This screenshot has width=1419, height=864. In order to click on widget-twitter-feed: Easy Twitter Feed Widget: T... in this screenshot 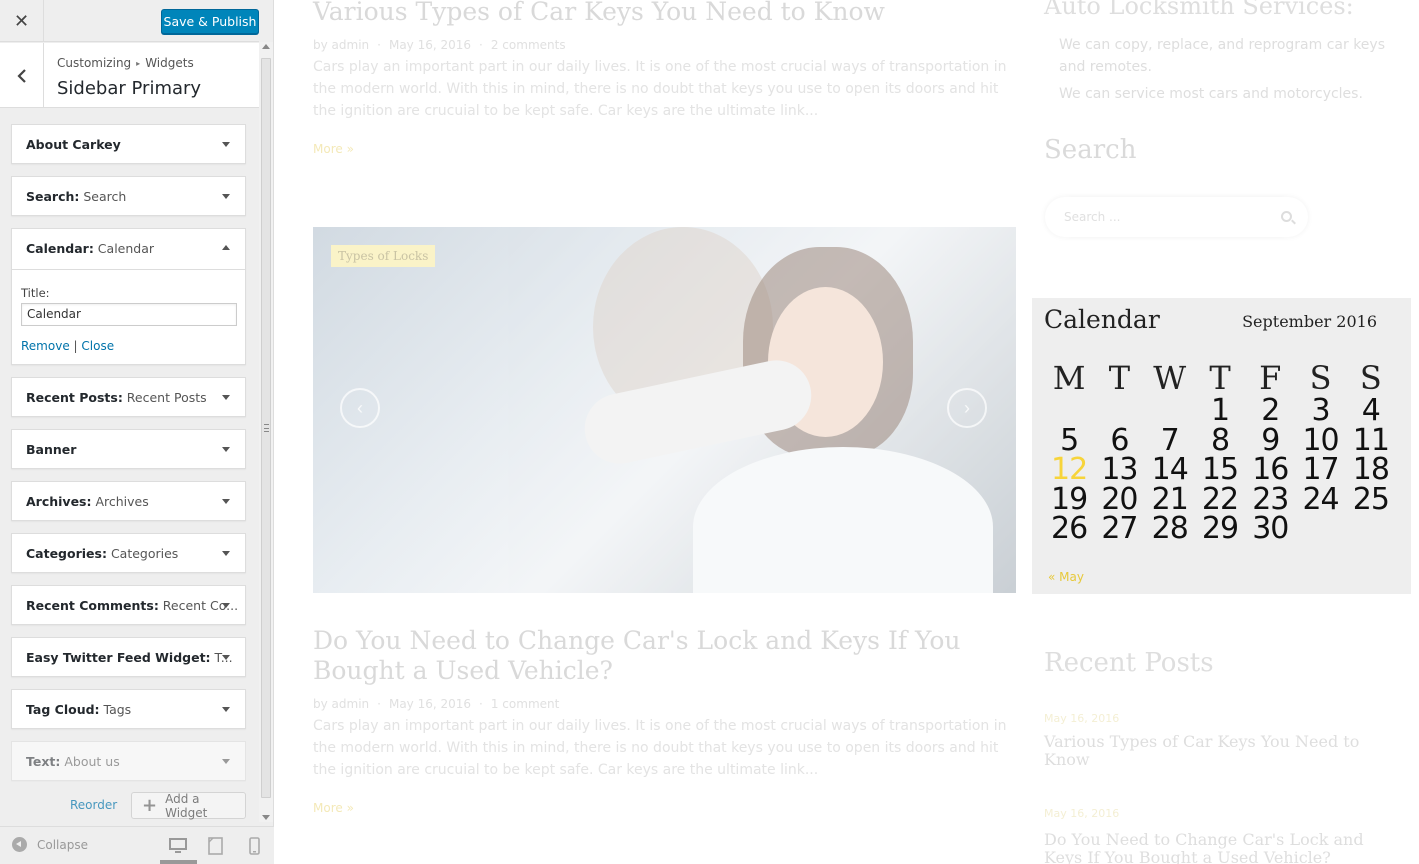, I will do `click(128, 657)`.